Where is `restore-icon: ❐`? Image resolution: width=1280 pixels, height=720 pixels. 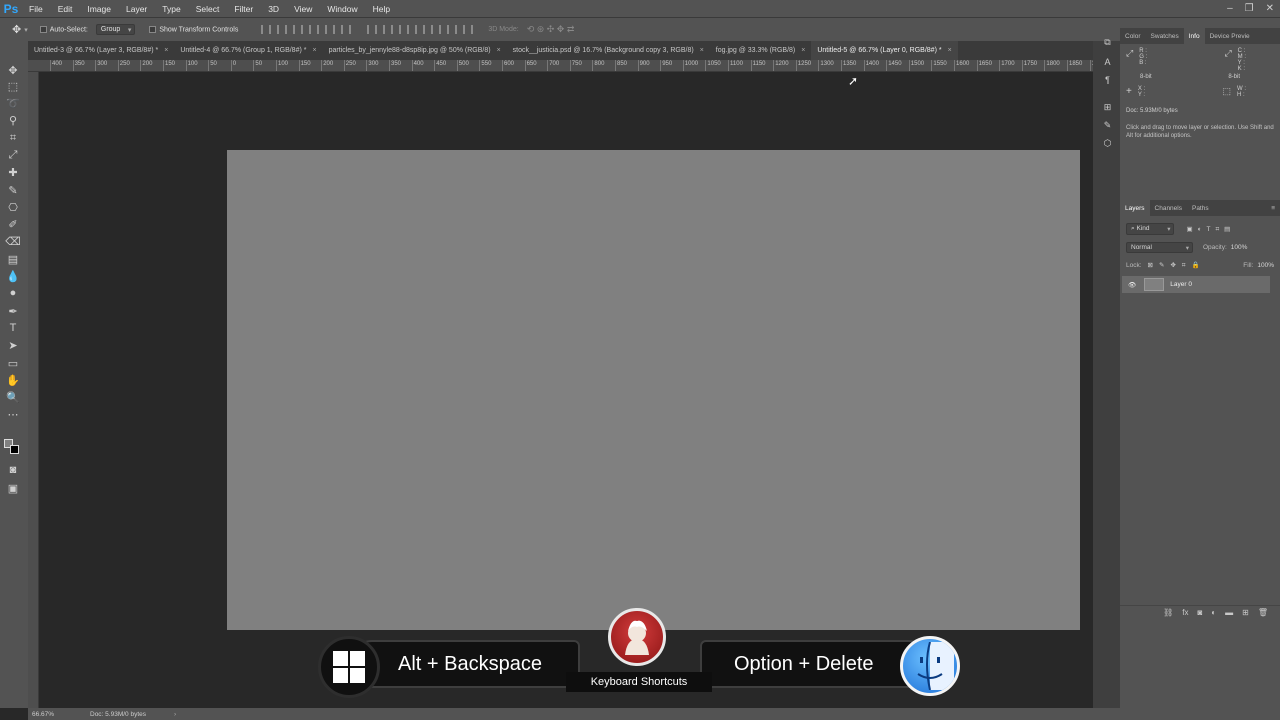
restore-icon: ❐ is located at coordinates (1249, 8).